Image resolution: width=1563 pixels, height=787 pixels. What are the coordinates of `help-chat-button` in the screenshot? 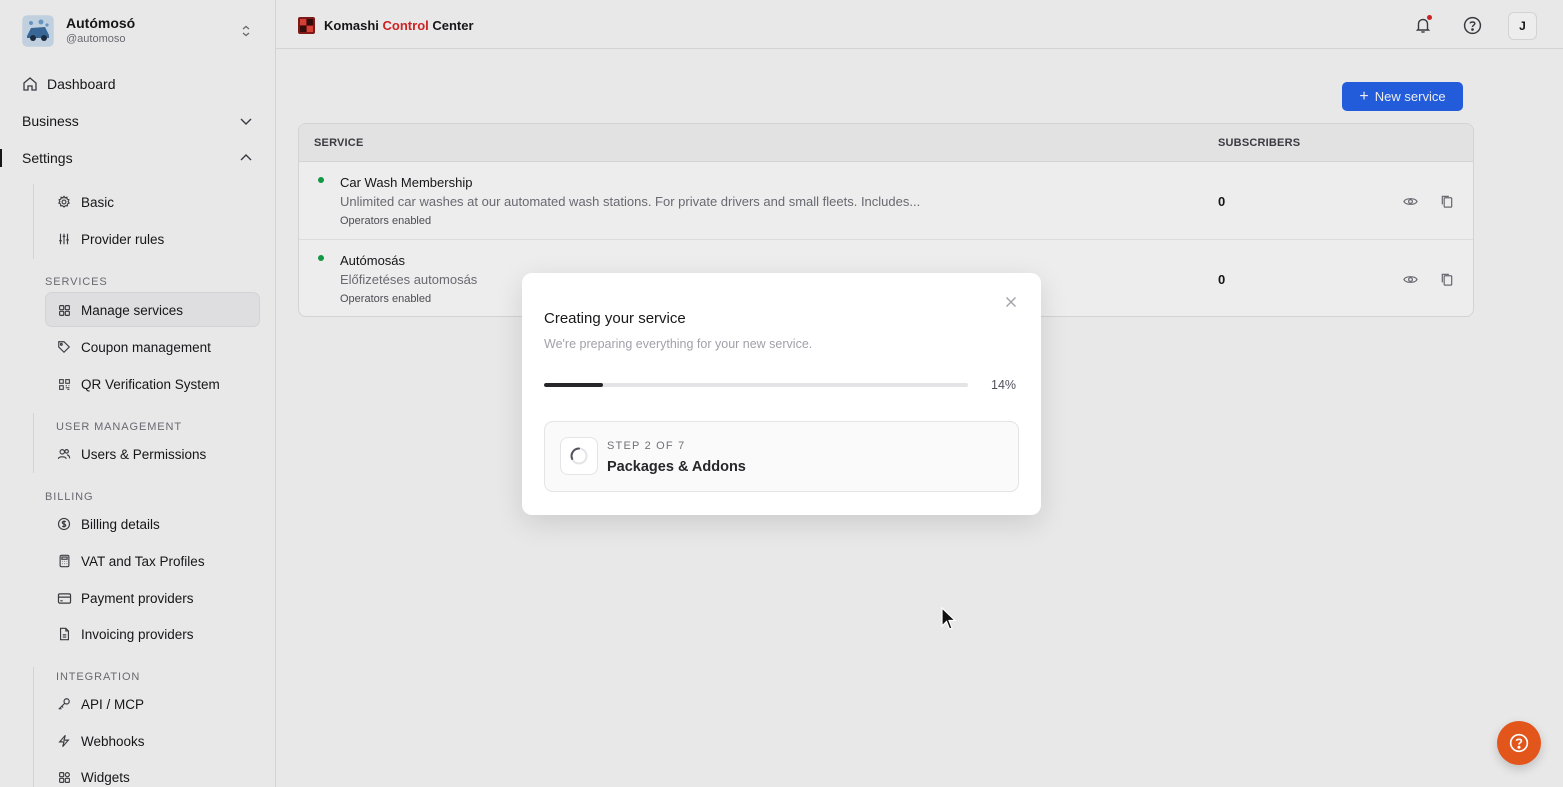 It's located at (1519, 743).